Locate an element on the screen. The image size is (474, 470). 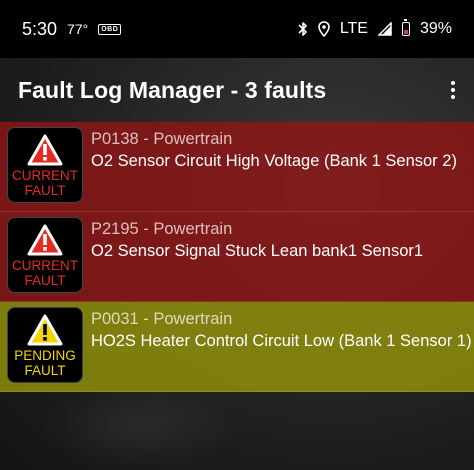
status-right: LTE 39% is located at coordinates (375, 28).